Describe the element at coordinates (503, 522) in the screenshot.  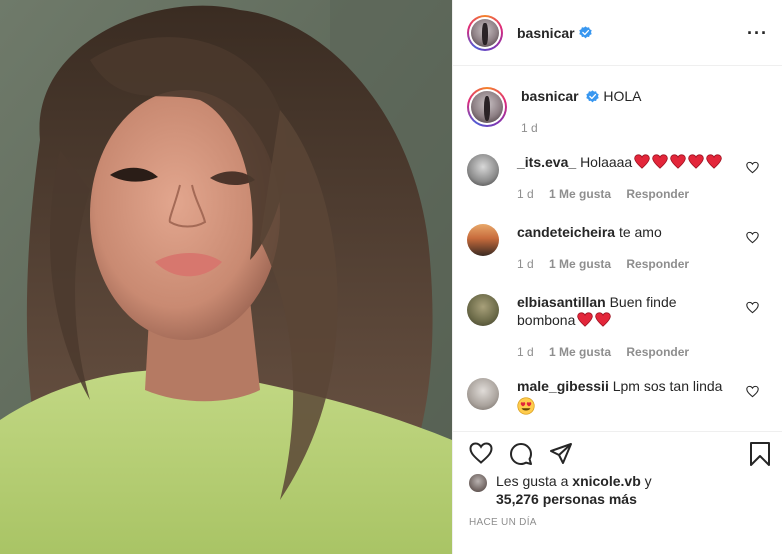
I see `post-timestamp: HACE UN DÍA` at that location.